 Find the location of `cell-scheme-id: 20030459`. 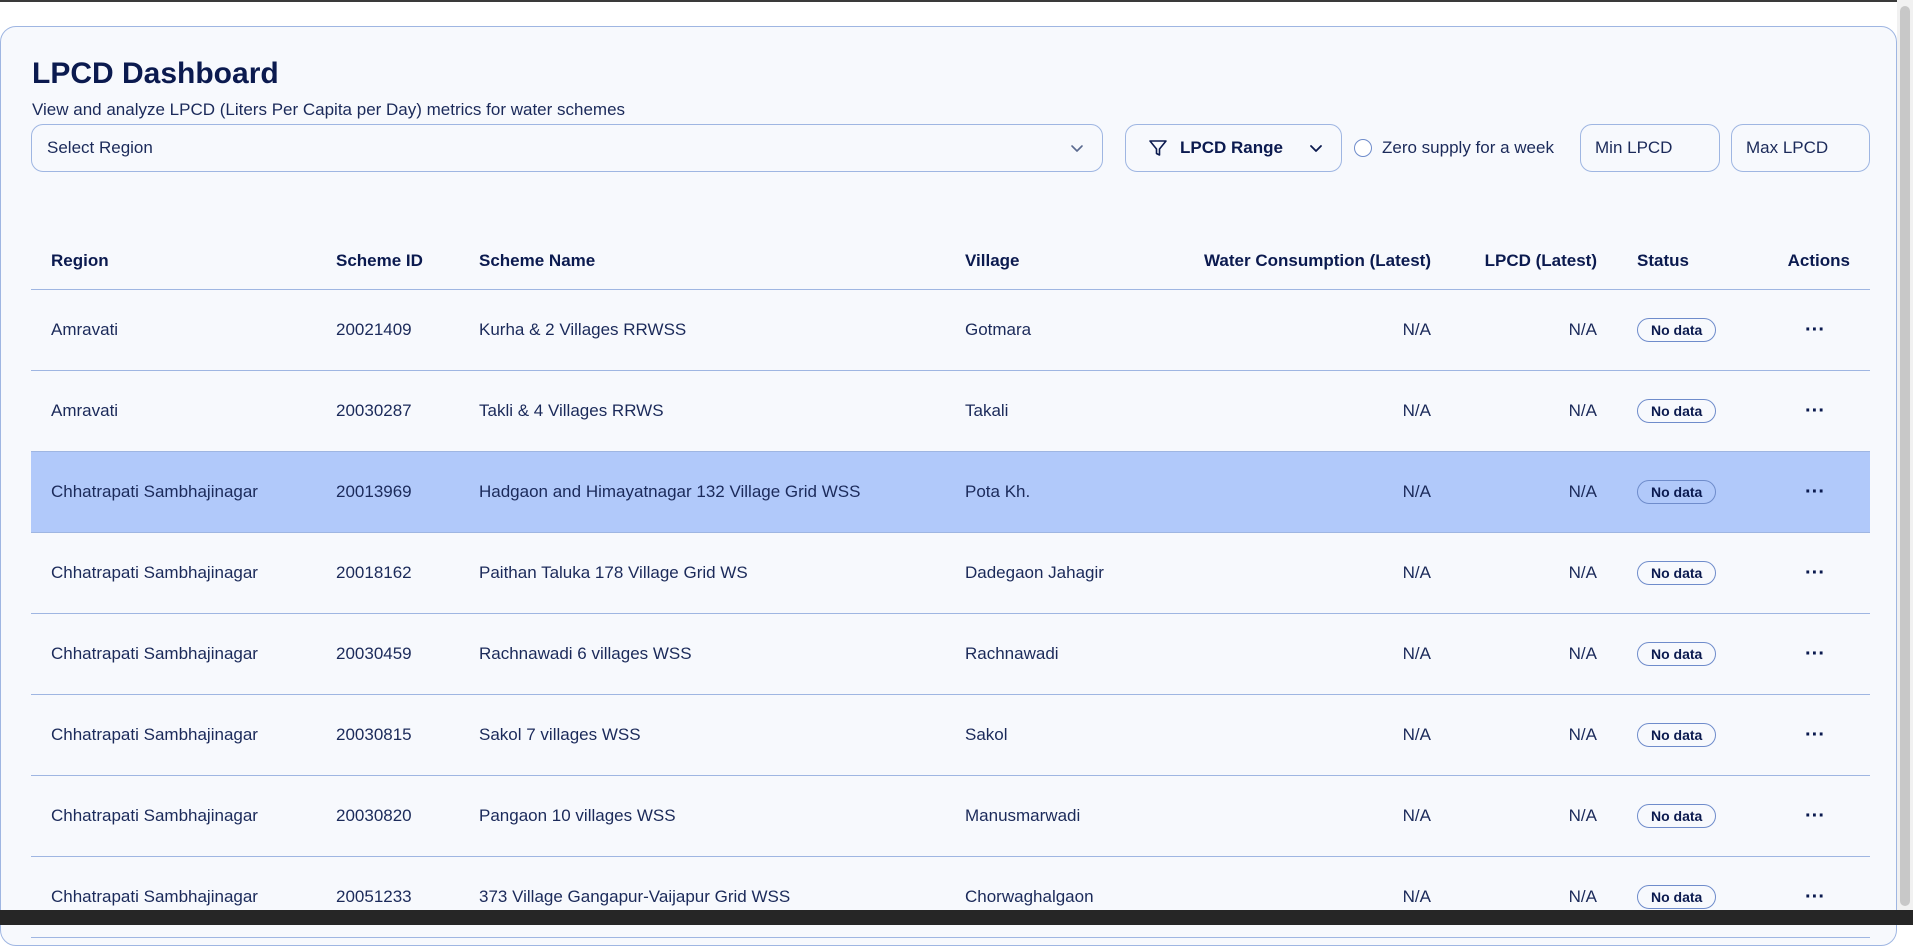

cell-scheme-id: 20030459 is located at coordinates (374, 653).